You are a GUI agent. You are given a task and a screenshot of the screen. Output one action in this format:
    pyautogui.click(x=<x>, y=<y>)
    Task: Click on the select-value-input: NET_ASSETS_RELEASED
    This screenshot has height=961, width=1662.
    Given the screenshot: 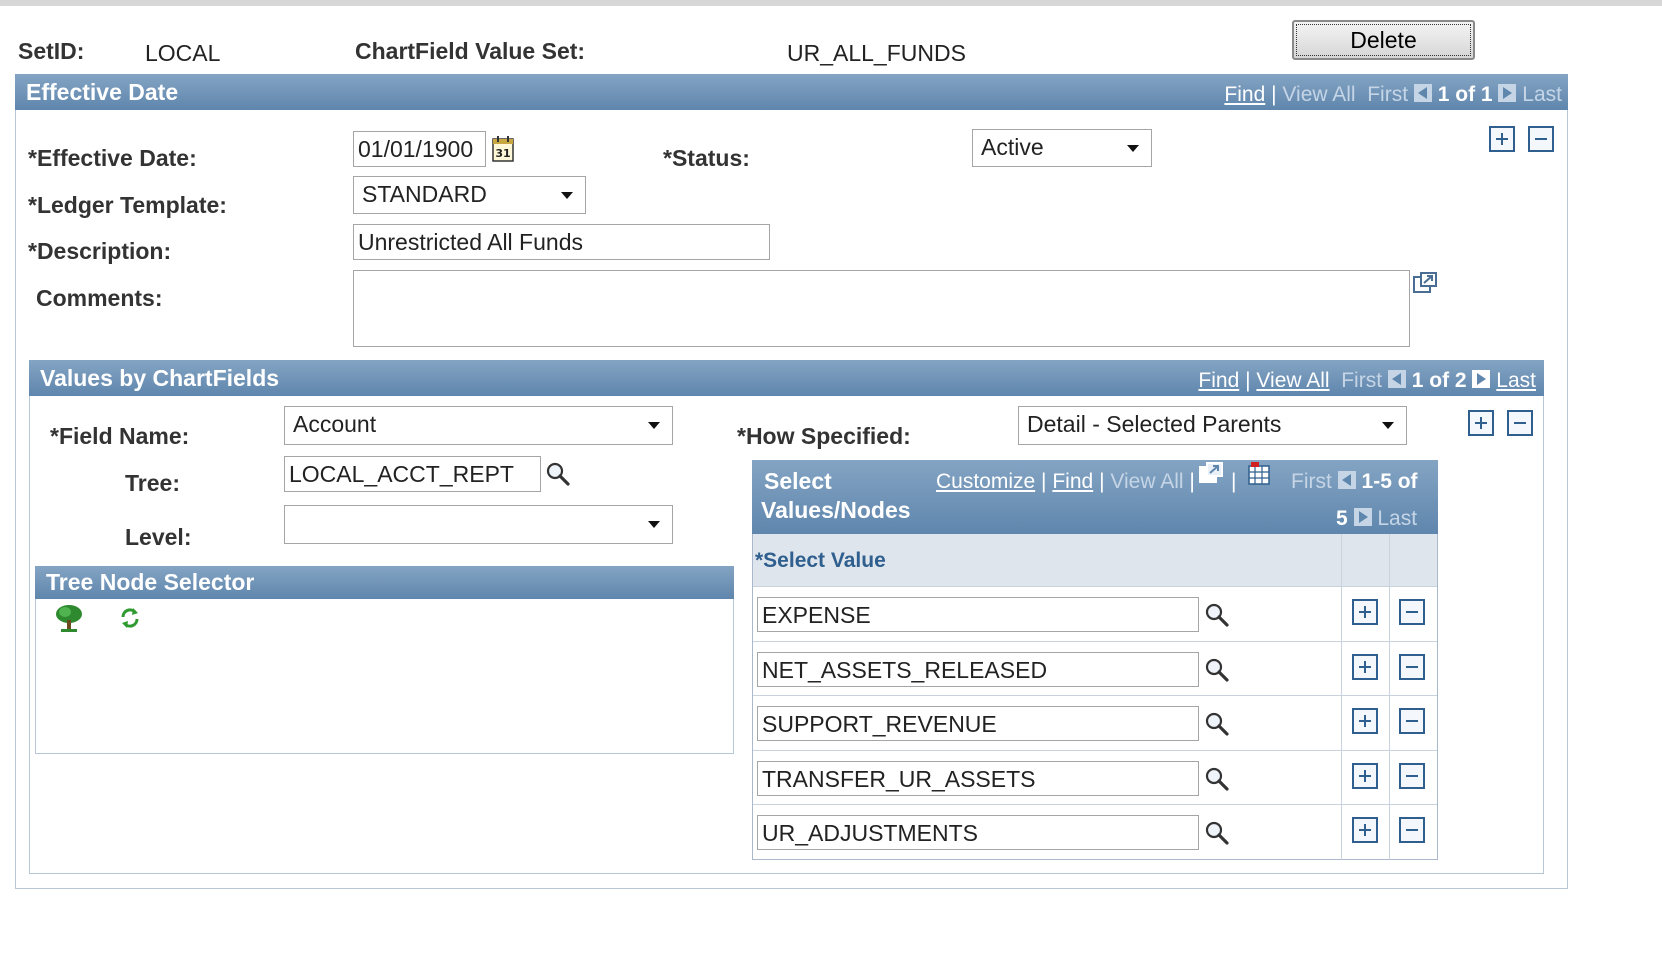 What is the action you would take?
    pyautogui.click(x=978, y=669)
    